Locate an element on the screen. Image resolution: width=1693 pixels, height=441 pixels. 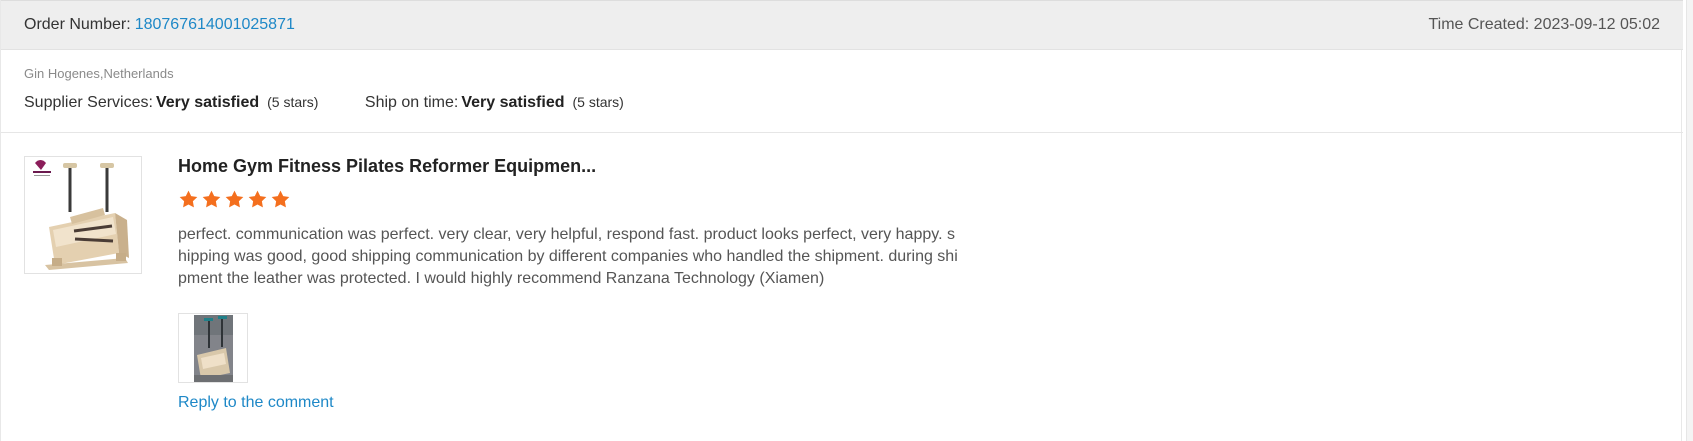
order-number-row: Order Number: 180767614001025871 is located at coordinates (159, 25).